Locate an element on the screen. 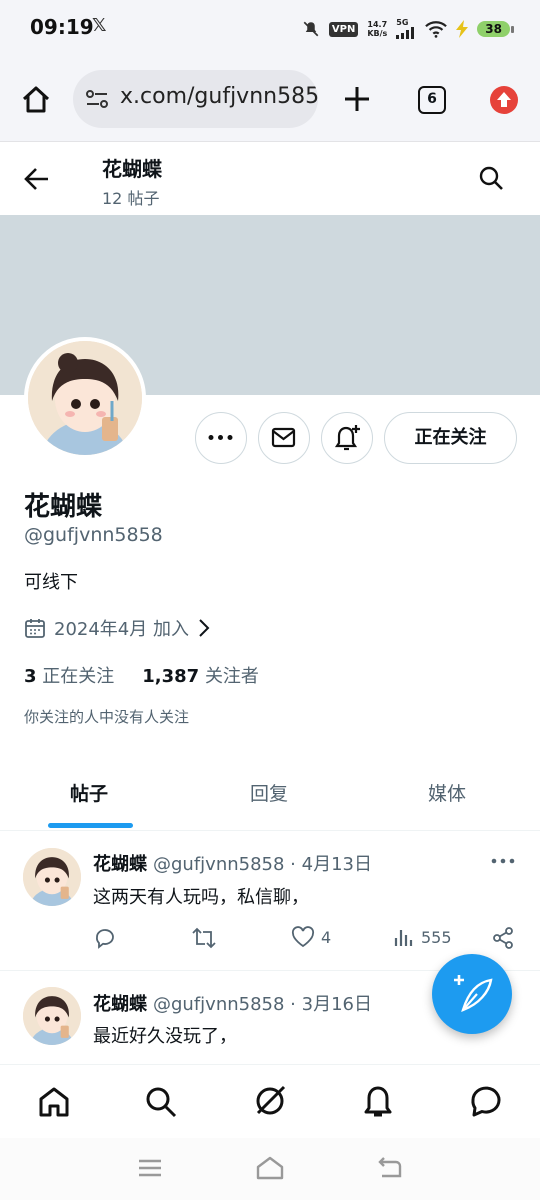 The width and height of the screenshot is (540, 1200). more-dots-icon is located at coordinates (220, 437).